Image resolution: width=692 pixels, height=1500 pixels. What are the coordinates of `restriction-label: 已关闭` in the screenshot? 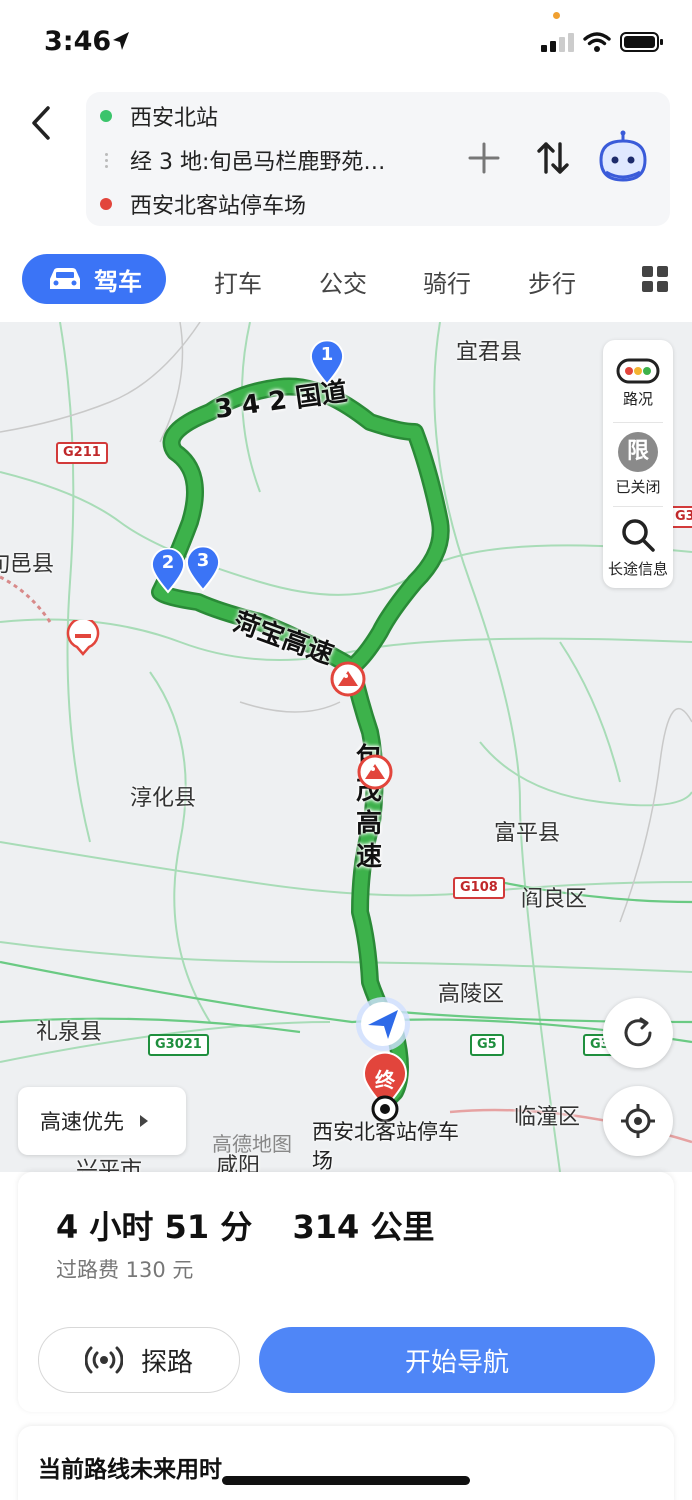 It's located at (638, 487).